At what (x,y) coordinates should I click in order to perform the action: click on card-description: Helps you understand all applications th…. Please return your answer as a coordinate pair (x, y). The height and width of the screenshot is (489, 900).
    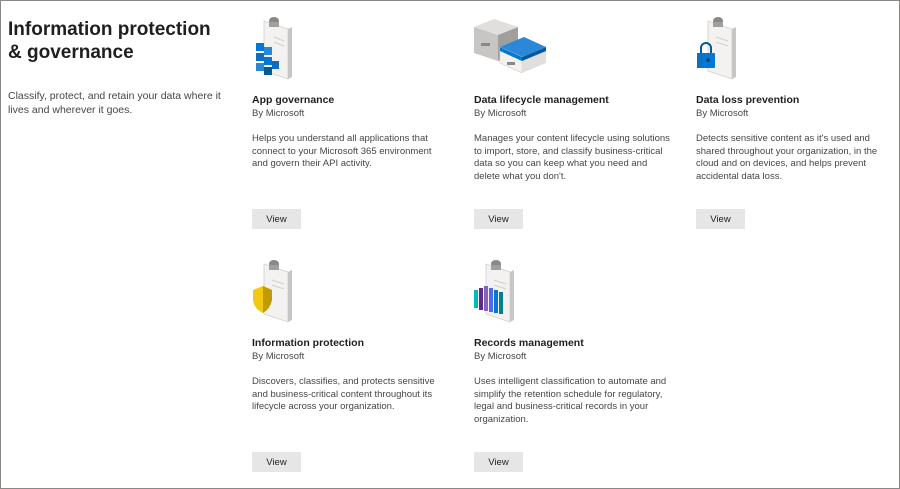
    Looking at the image, I should click on (342, 151).